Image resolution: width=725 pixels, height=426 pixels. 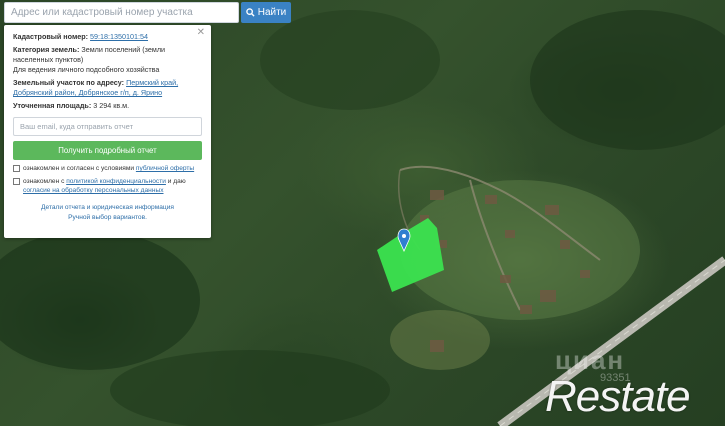 What do you see at coordinates (16, 168) in the screenshot?
I see `offer-consent-checkbox` at bounding box center [16, 168].